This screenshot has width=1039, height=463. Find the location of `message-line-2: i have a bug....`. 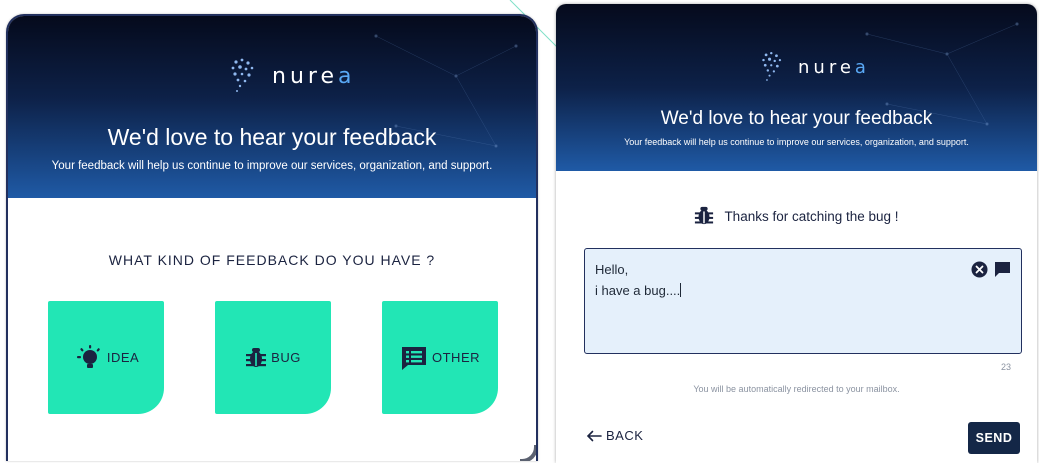

message-line-2: i have a bug.... is located at coordinates (638, 290).